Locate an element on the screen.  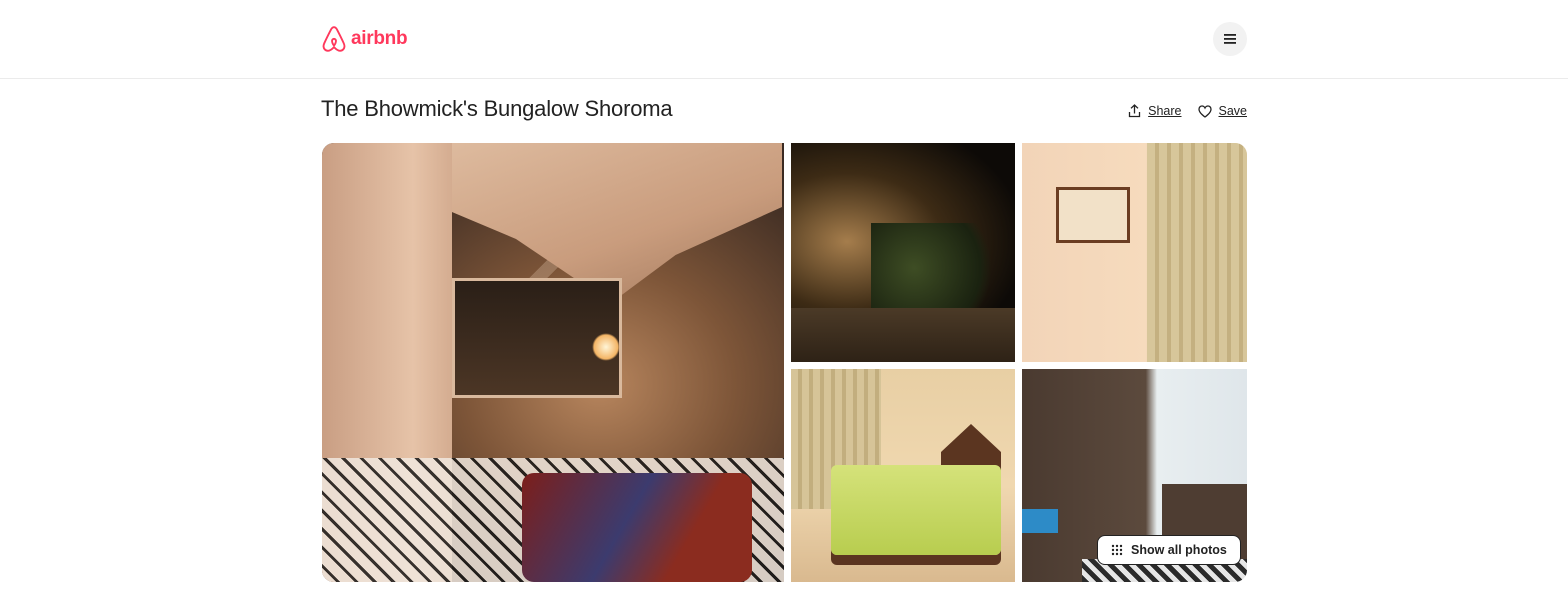
brand-name: airbnb is located at coordinates (379, 38).